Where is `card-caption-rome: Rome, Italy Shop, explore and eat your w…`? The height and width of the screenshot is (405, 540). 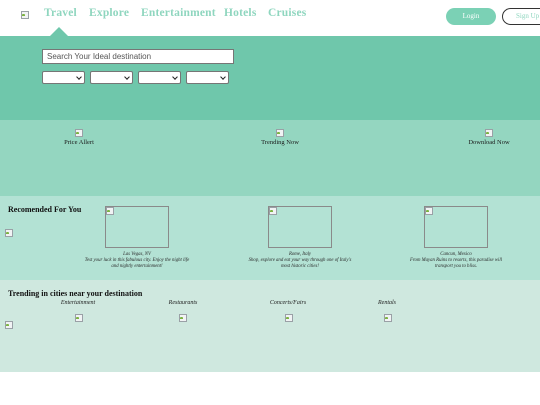 card-caption-rome: Rome, Italy Shop, explore and eat your w… is located at coordinates (300, 261).